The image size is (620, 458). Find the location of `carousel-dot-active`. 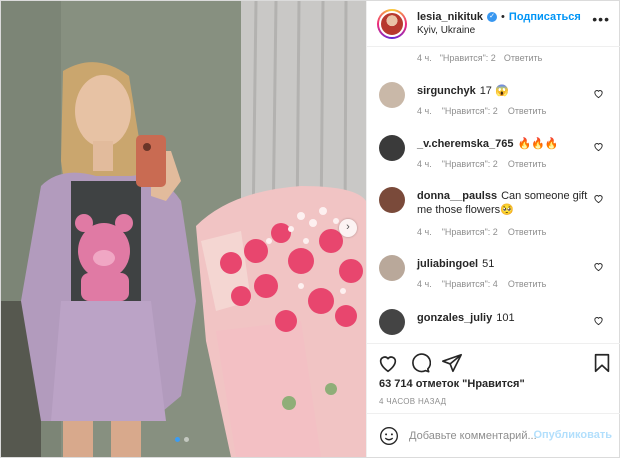

carousel-dot-active is located at coordinates (177, 439).